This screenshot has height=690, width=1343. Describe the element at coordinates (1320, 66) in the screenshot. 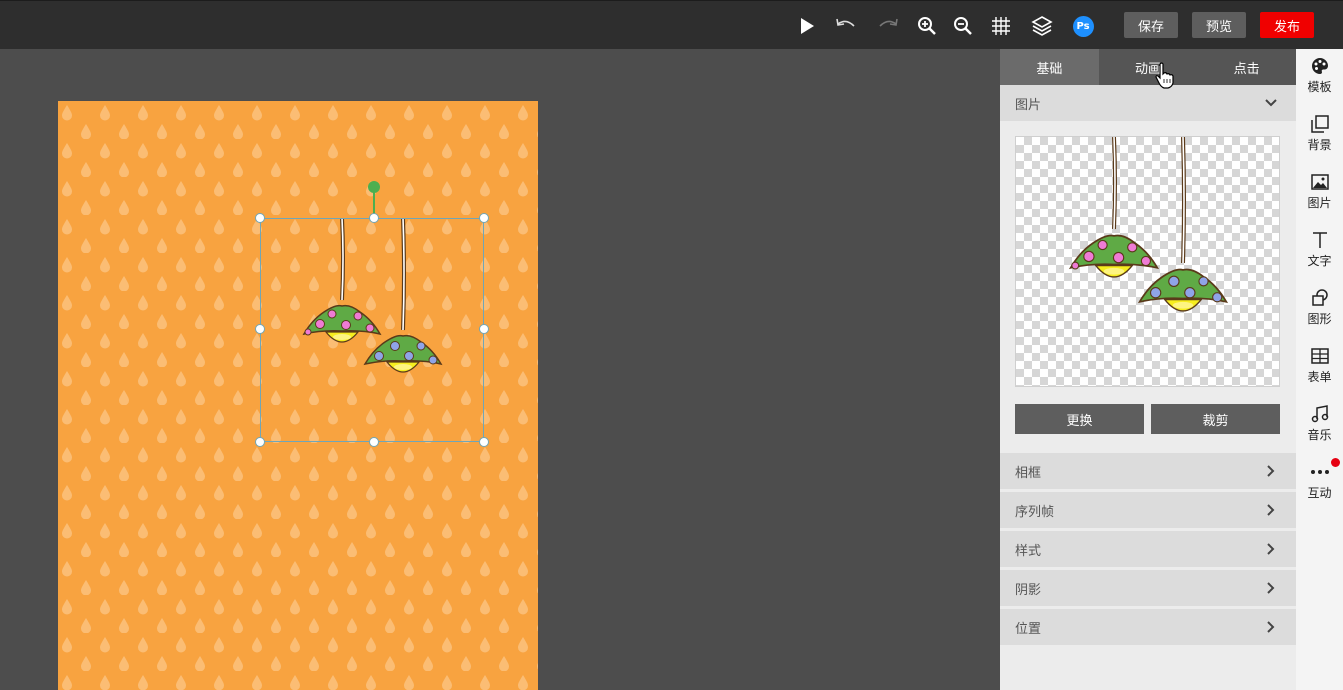

I see `palette-icon` at that location.